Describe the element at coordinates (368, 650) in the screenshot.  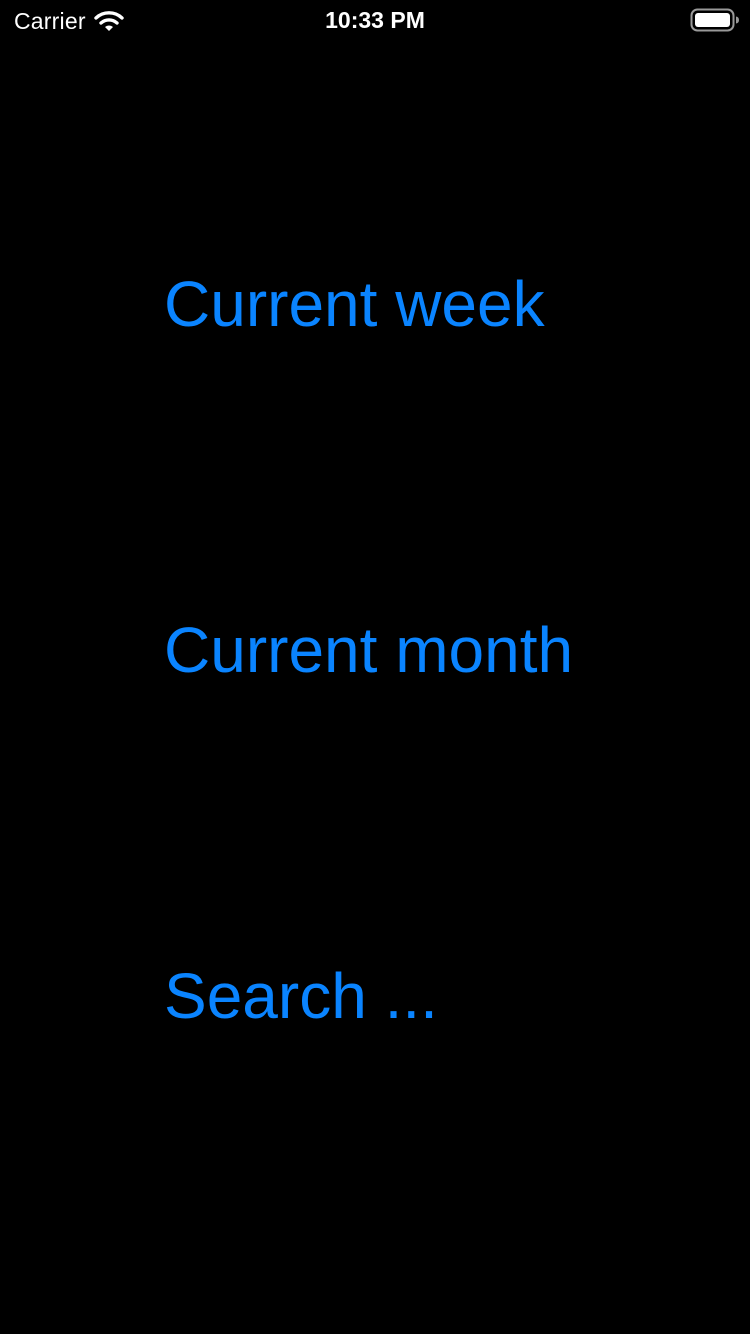
I see `current-month-button: Current month` at that location.